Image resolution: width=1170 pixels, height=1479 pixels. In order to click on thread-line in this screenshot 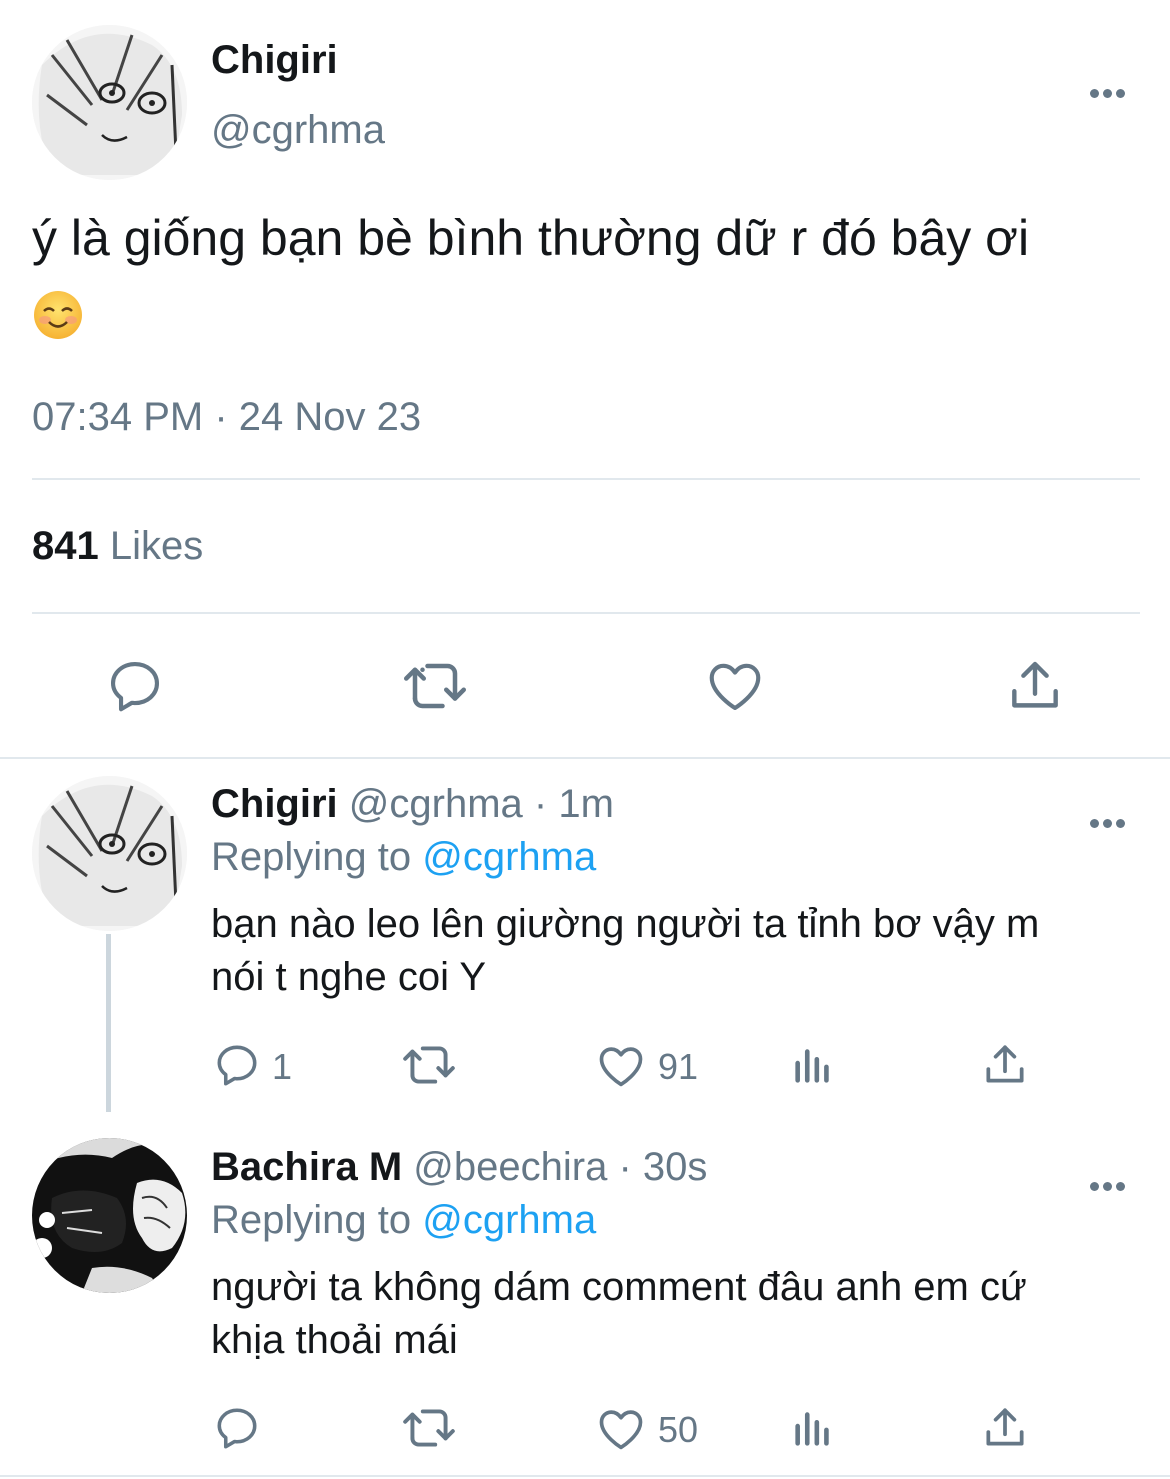, I will do `click(108, 1023)`.